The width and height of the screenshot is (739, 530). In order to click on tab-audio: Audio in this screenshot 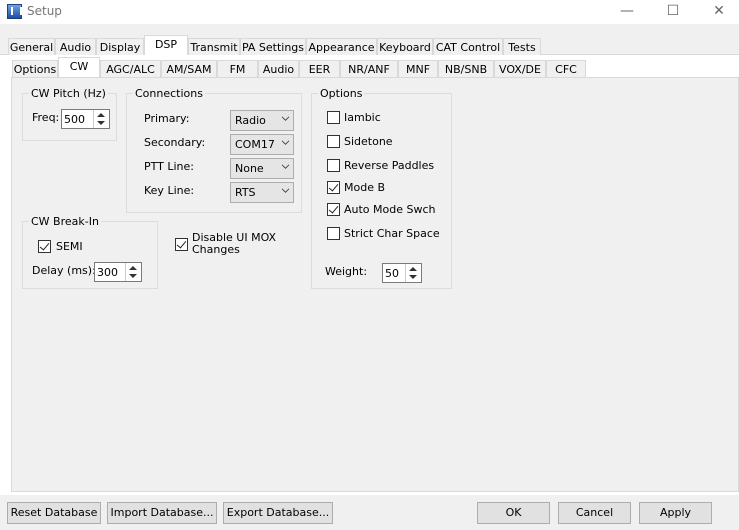, I will do `click(75, 46)`.